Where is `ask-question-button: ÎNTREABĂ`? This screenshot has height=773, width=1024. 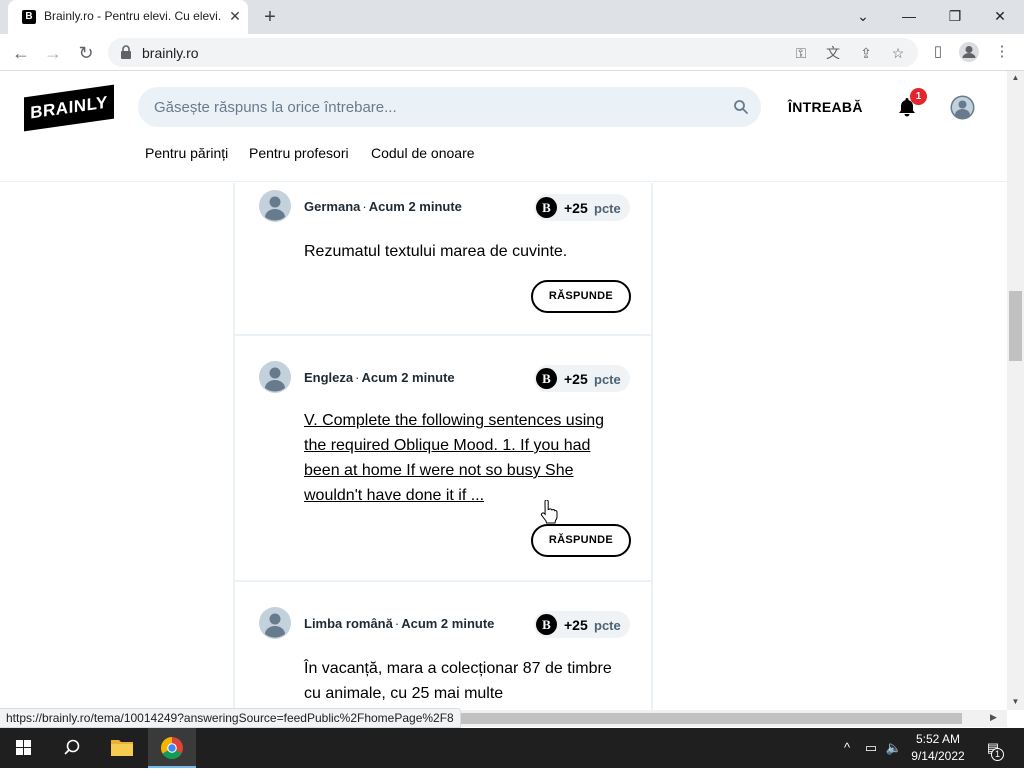
ask-question-button: ÎNTREABĂ is located at coordinates (825, 107).